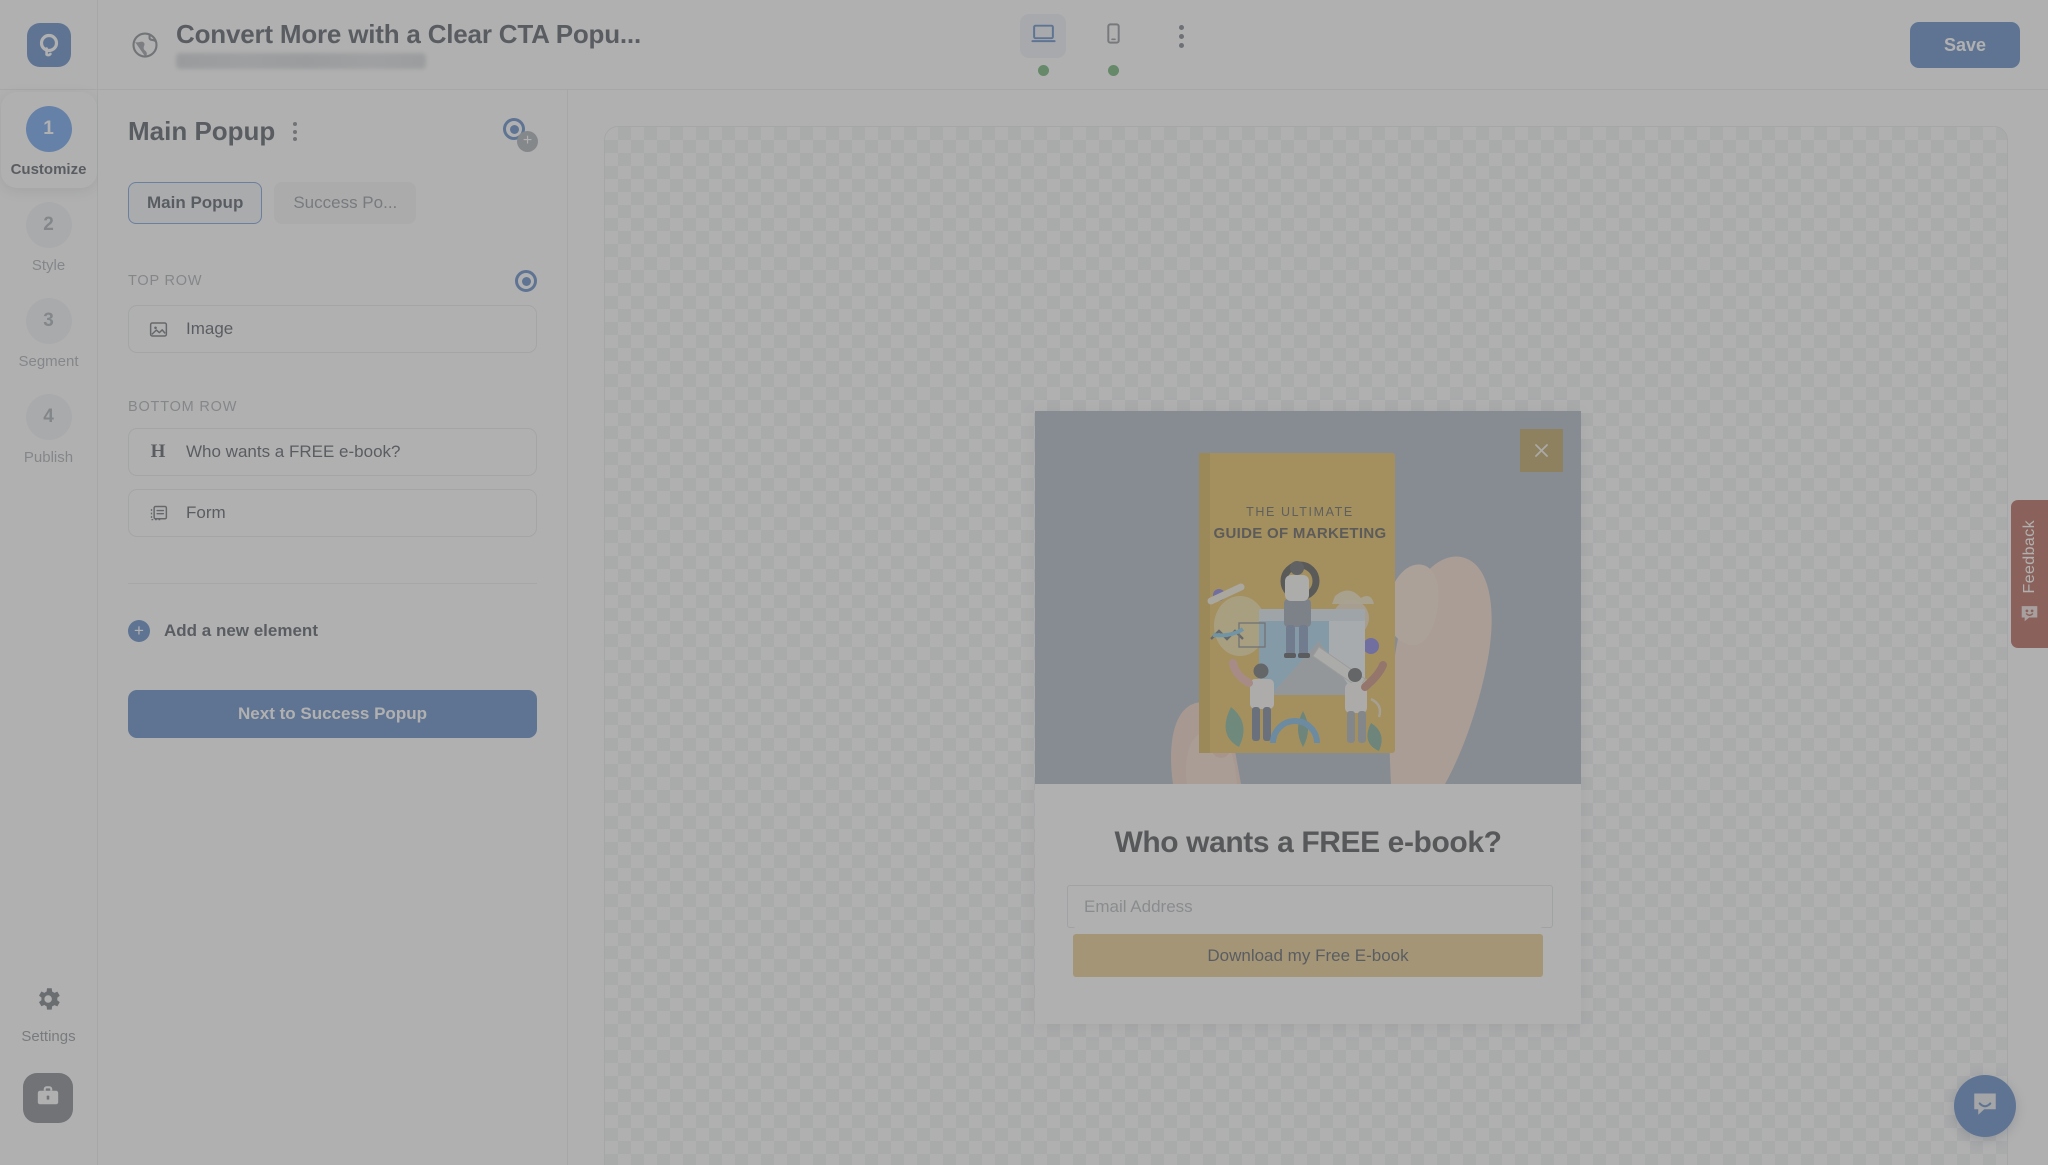 This screenshot has height=1165, width=2048. I want to click on step-label: Customize, so click(48, 169).